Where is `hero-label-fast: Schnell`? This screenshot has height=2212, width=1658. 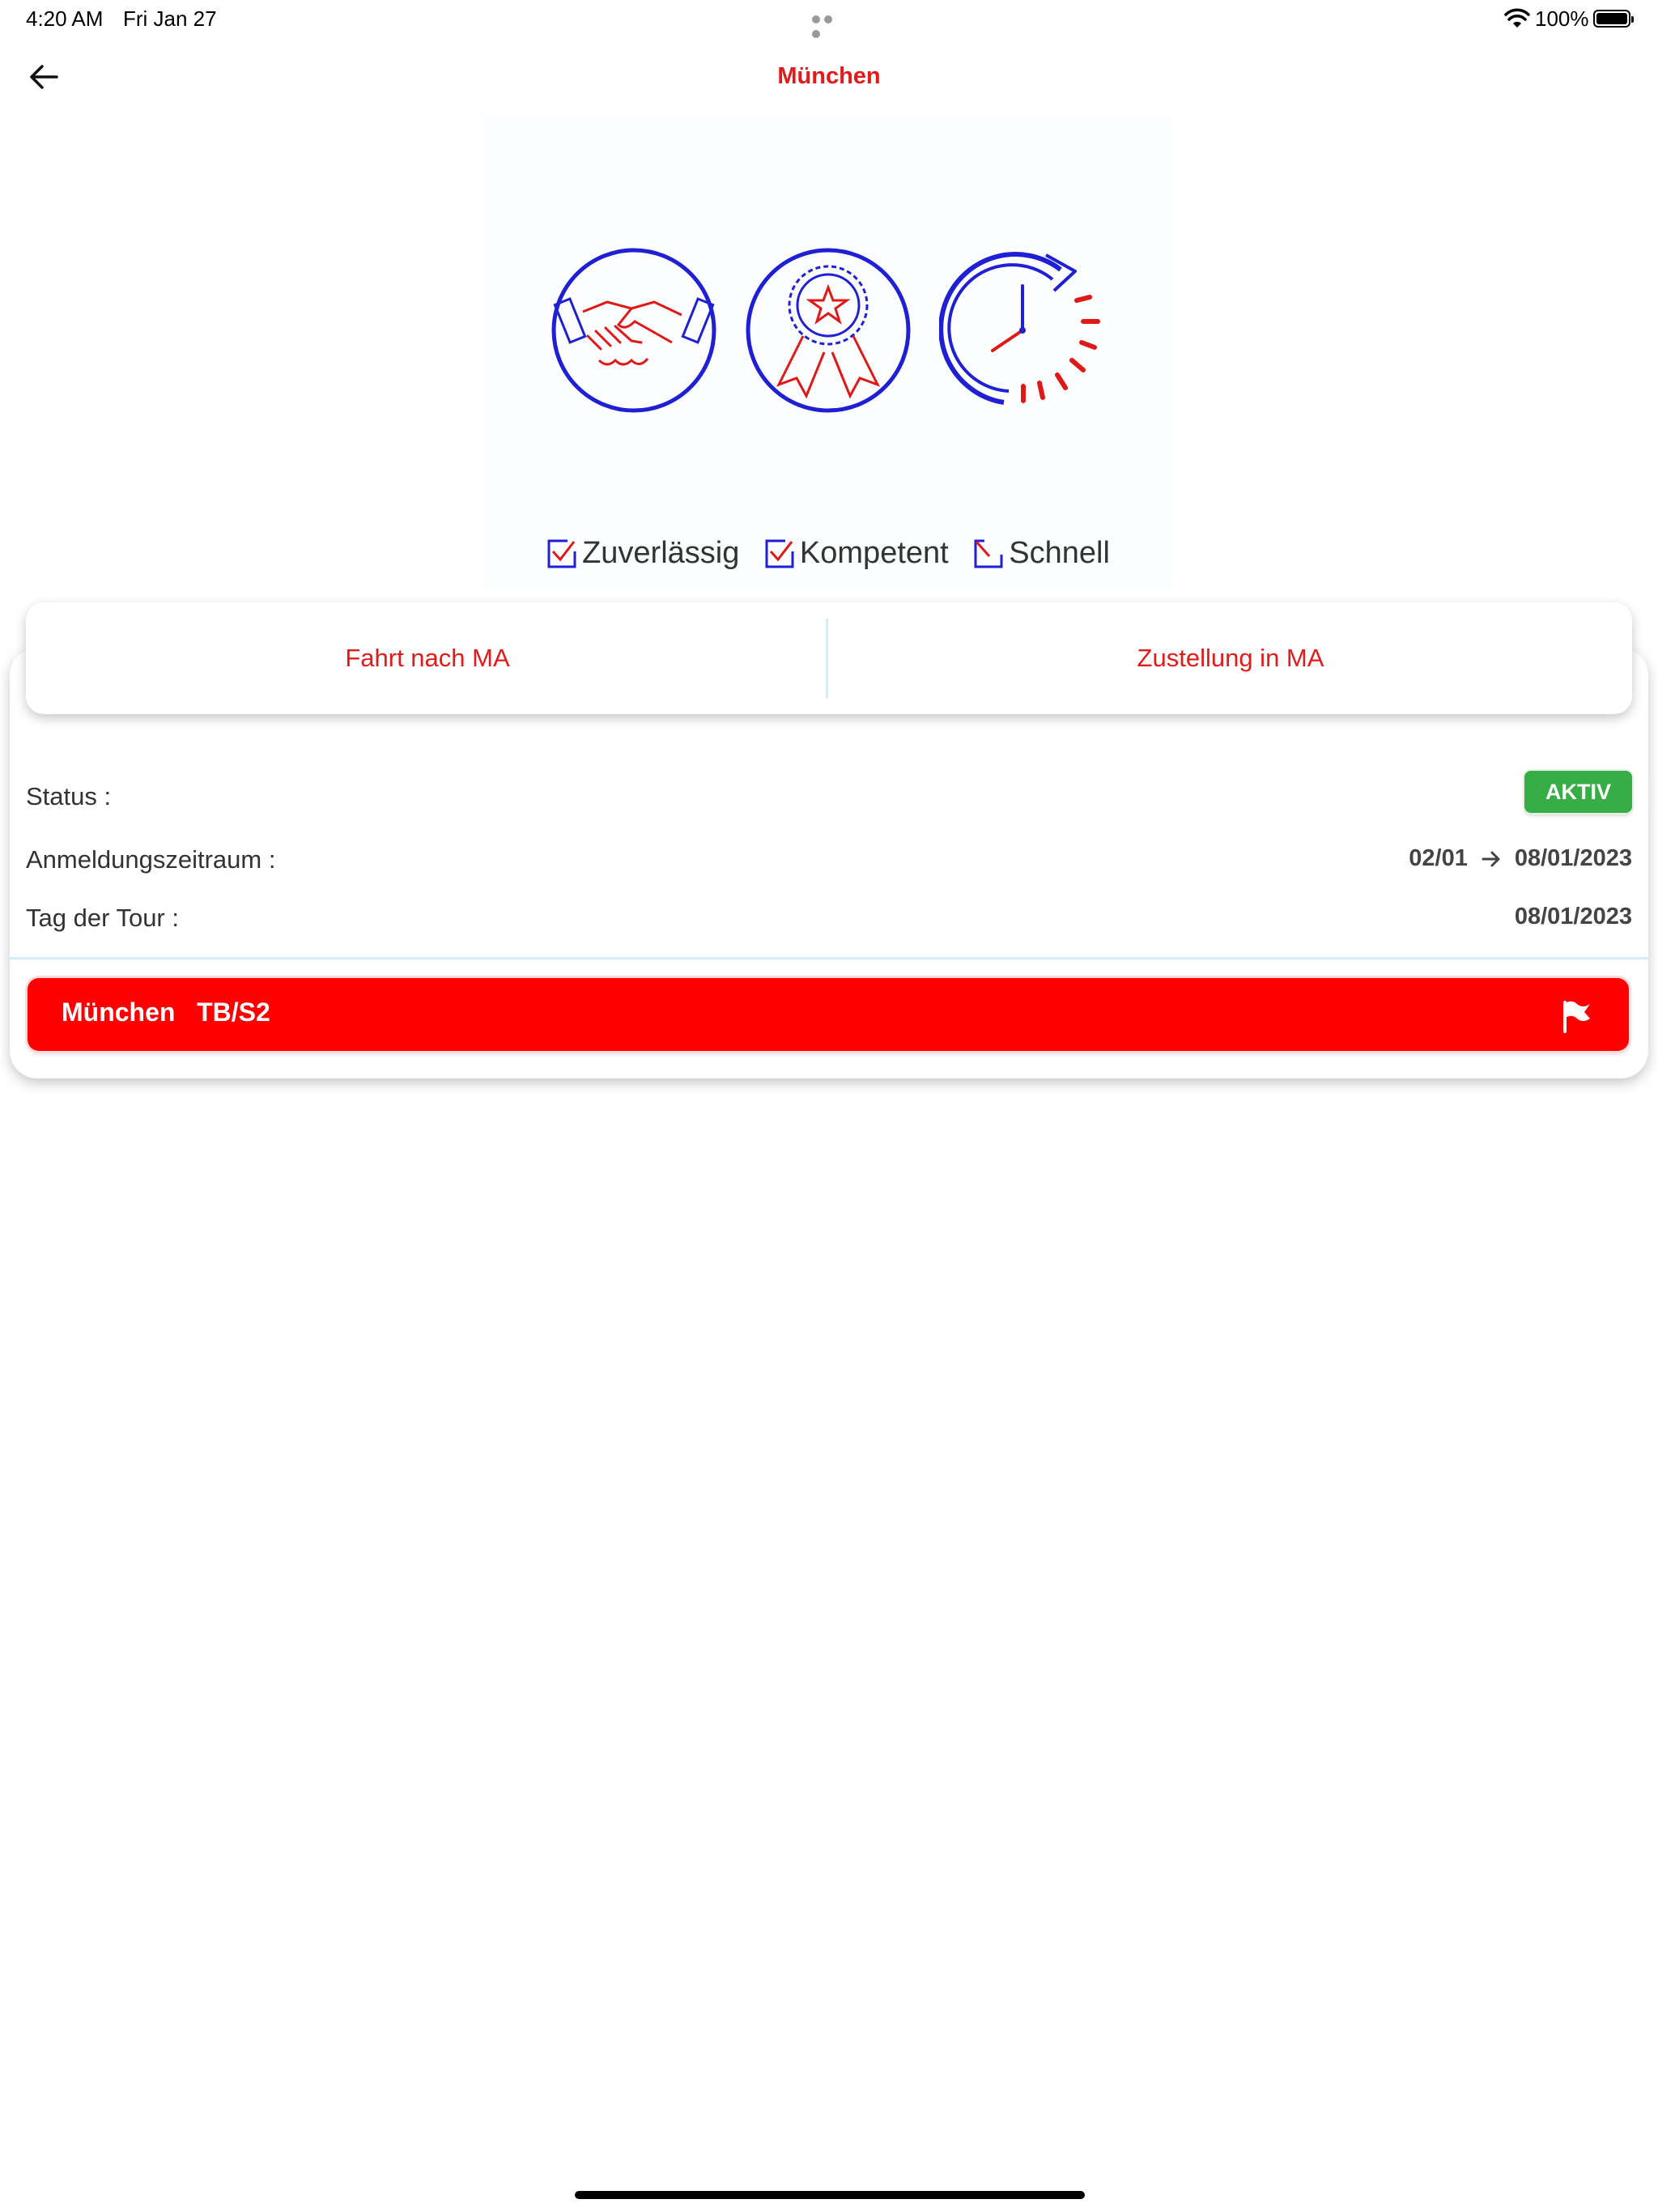
hero-label-fast: Schnell is located at coordinates (1041, 553).